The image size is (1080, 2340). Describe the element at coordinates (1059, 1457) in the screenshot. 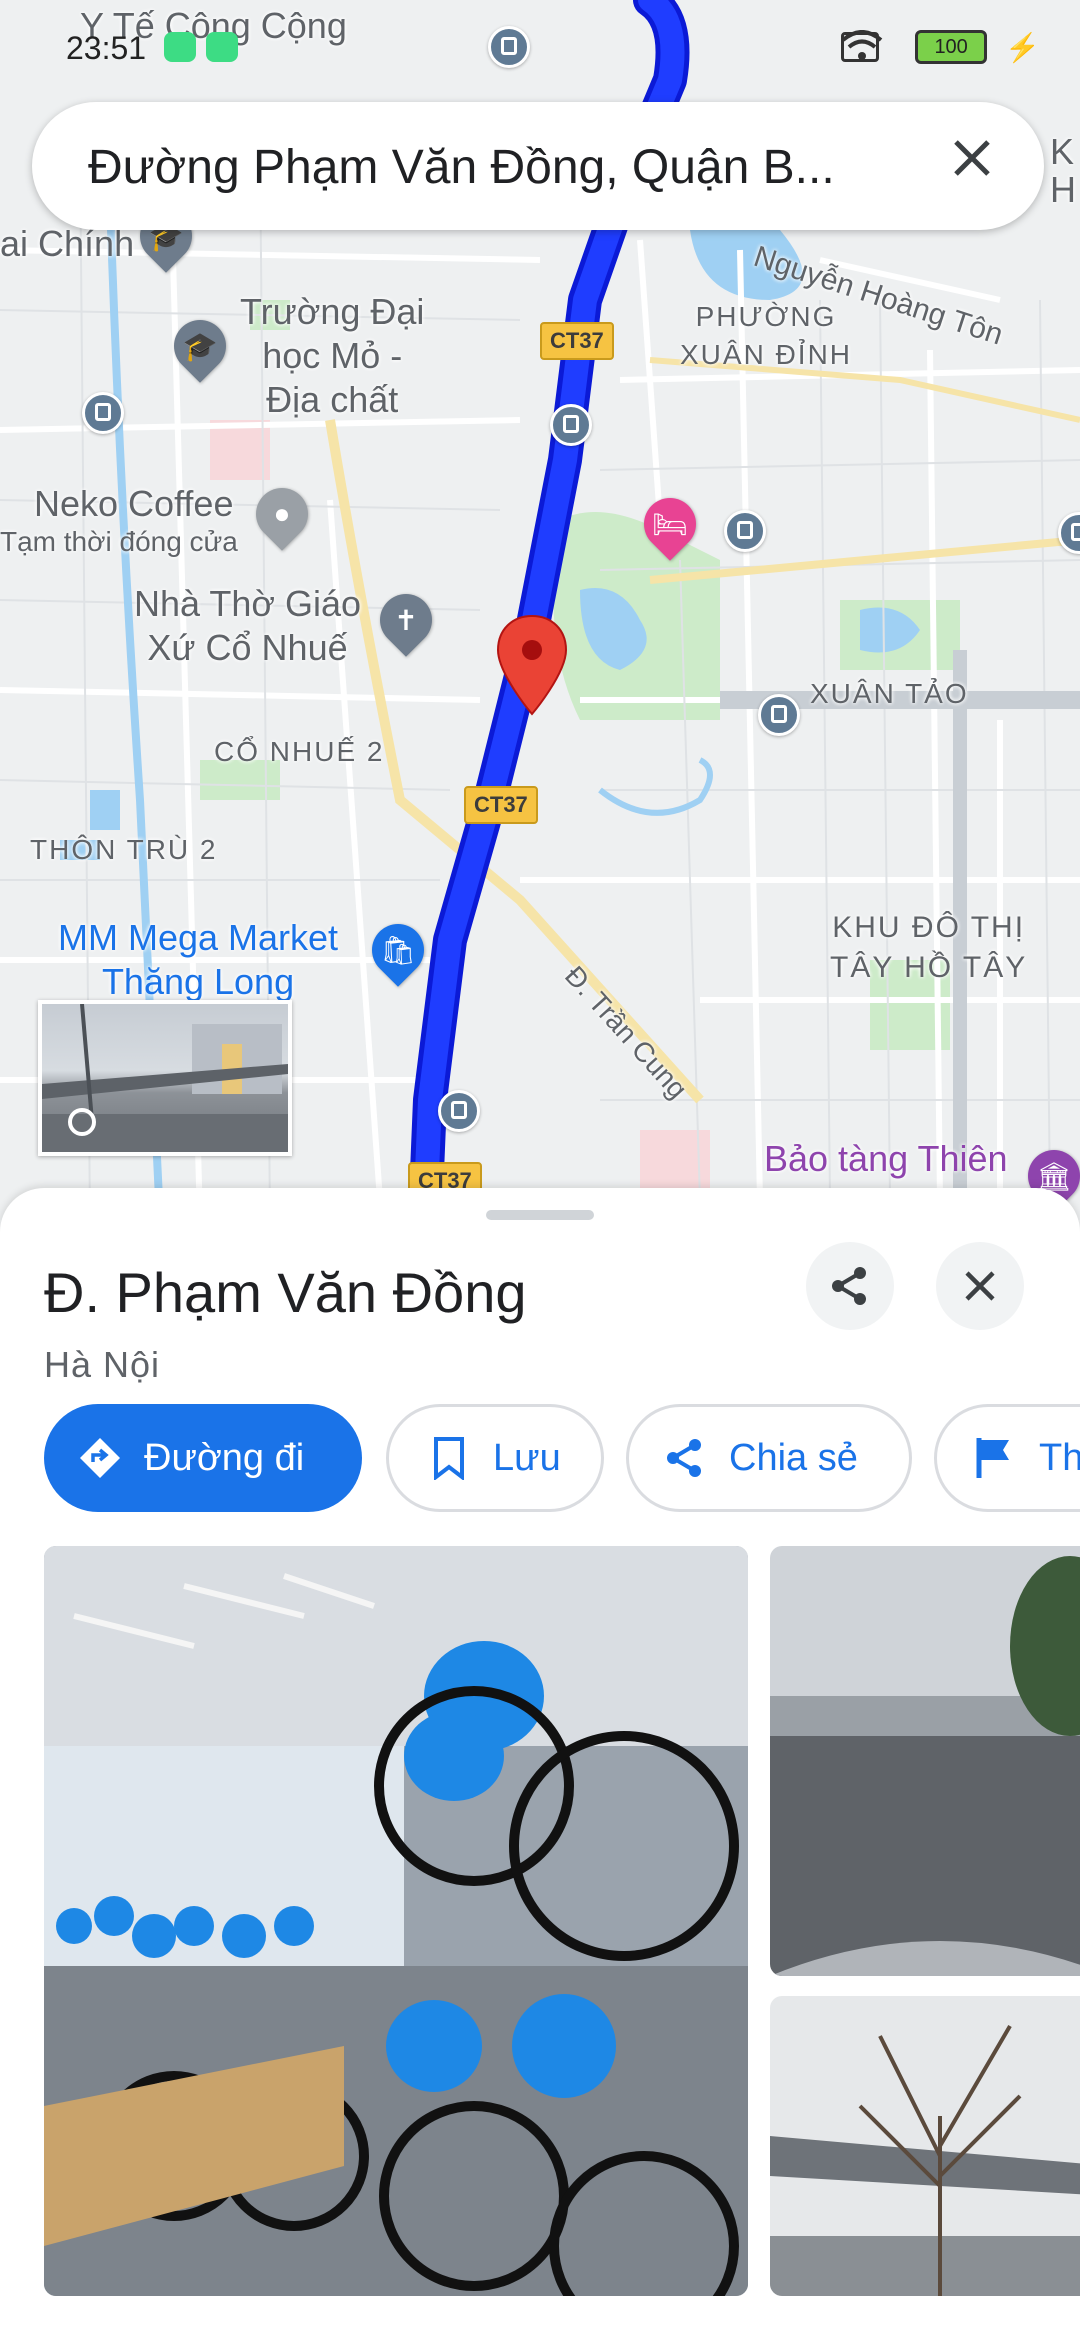

I see `flag-label: Th` at that location.